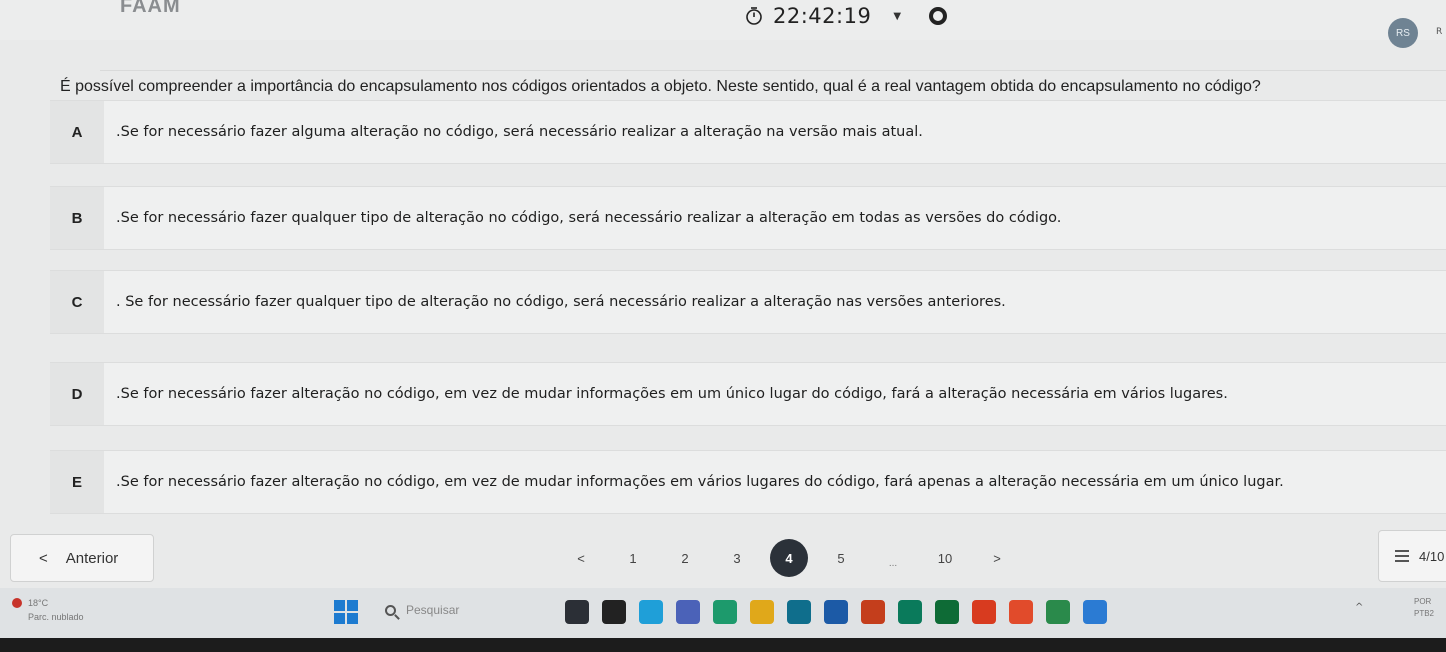 The width and height of the screenshot is (1446, 652). What do you see at coordinates (433, 610) in the screenshot?
I see `search-placeholder: Pesquisar` at bounding box center [433, 610].